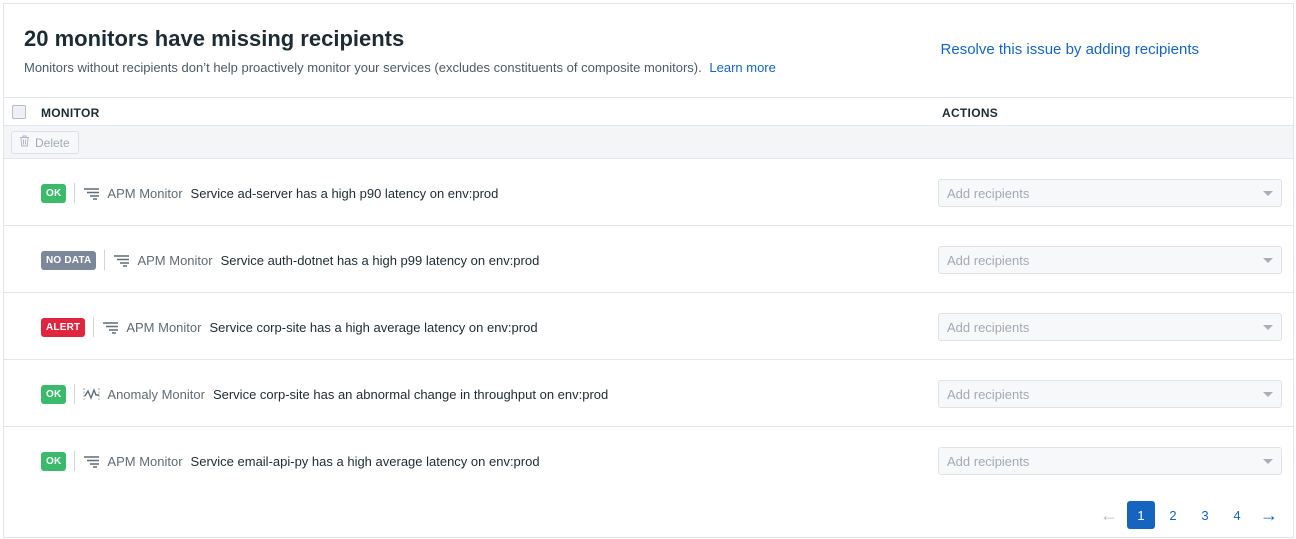 The width and height of the screenshot is (1296, 539). I want to click on pagination: ← 1 2 3 4 →, so click(1189, 515).